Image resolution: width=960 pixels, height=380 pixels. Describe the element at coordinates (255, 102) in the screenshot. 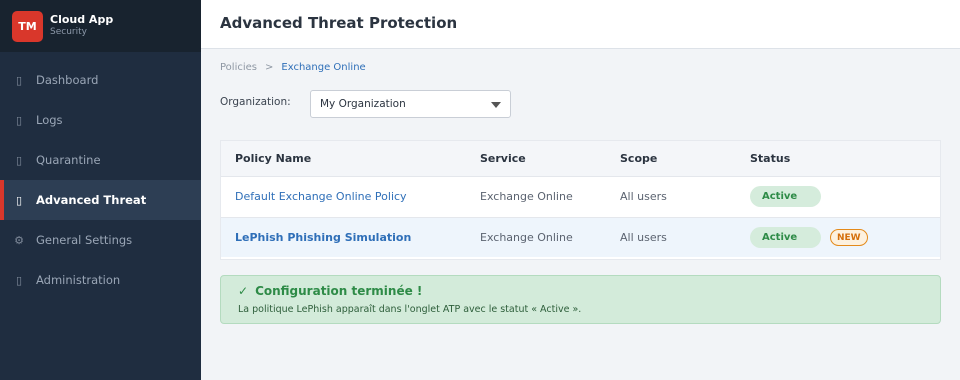

I see `organization-label: Organization:` at that location.